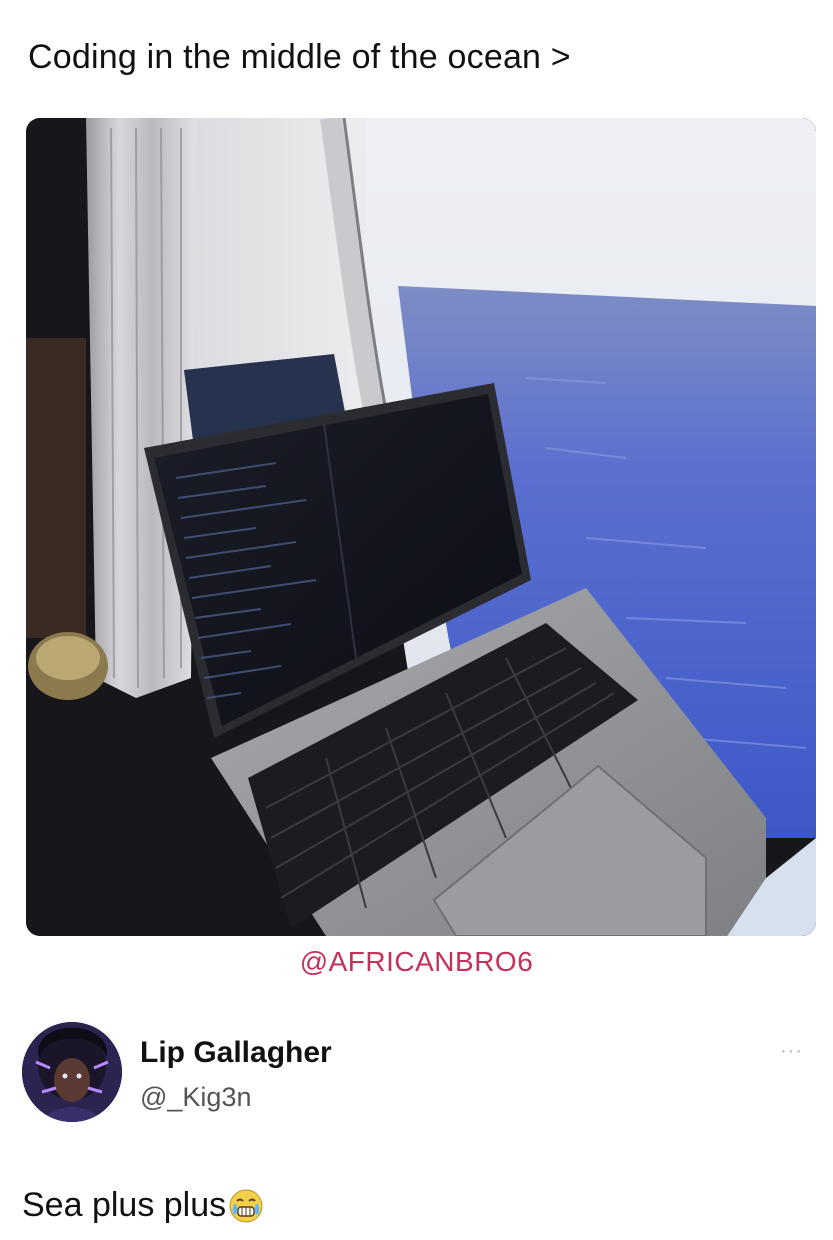 The image size is (833, 1240). Describe the element at coordinates (124, 1205) in the screenshot. I see `reply-text-content: Sea plus plus` at that location.